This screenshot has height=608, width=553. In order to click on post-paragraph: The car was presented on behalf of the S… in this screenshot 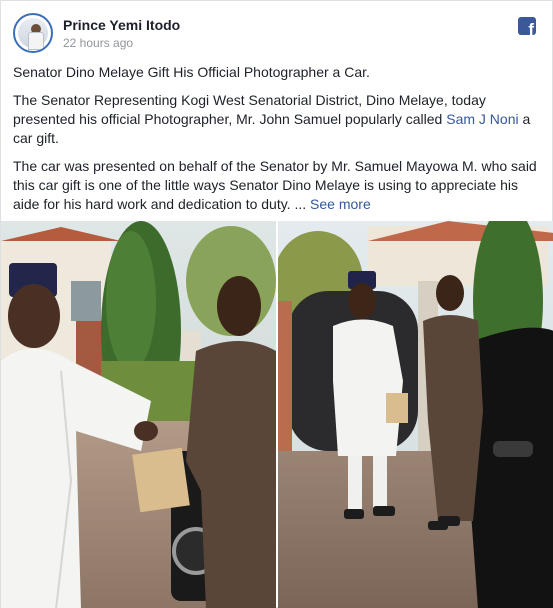, I will do `click(277, 185)`.